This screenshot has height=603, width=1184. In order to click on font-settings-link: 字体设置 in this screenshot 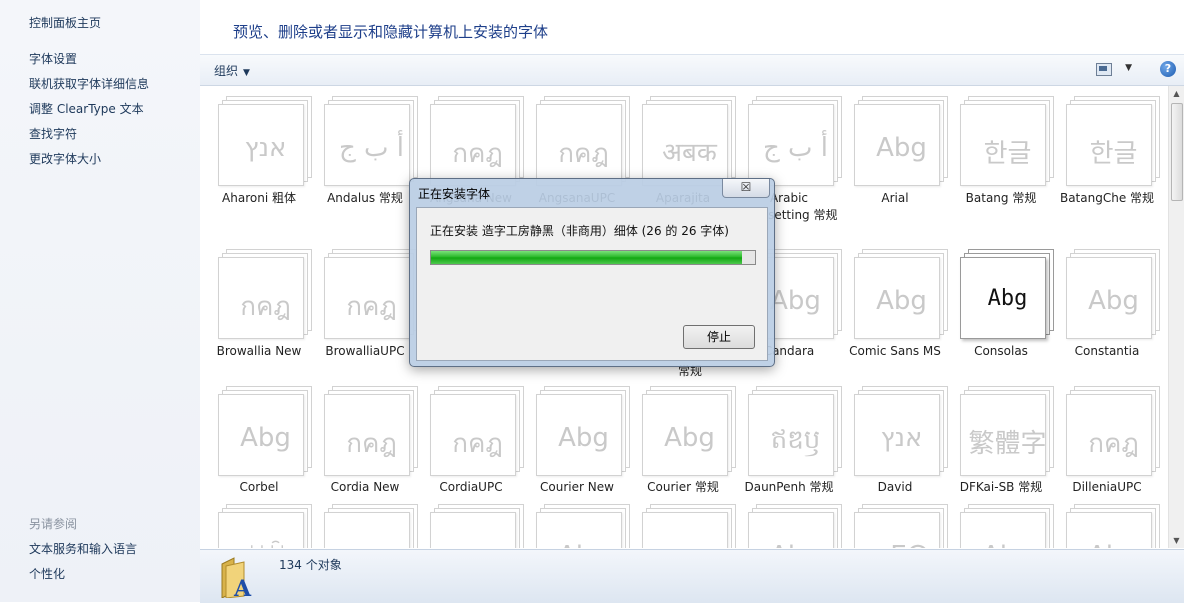, I will do `click(53, 58)`.